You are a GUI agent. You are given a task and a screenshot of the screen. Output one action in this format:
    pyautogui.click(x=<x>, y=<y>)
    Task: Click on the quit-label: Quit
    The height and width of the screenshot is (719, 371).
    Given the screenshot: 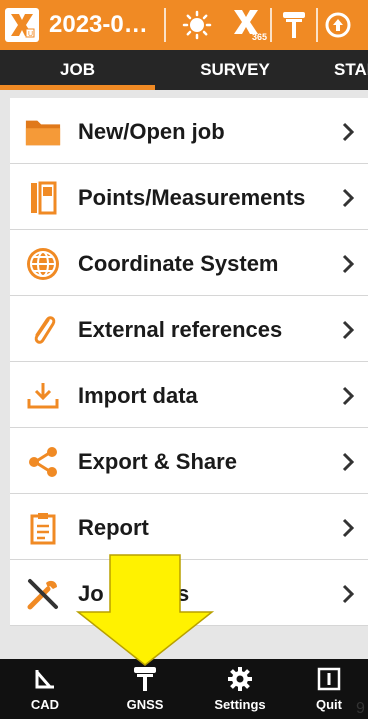 What is the action you would take?
    pyautogui.click(x=329, y=704)
    